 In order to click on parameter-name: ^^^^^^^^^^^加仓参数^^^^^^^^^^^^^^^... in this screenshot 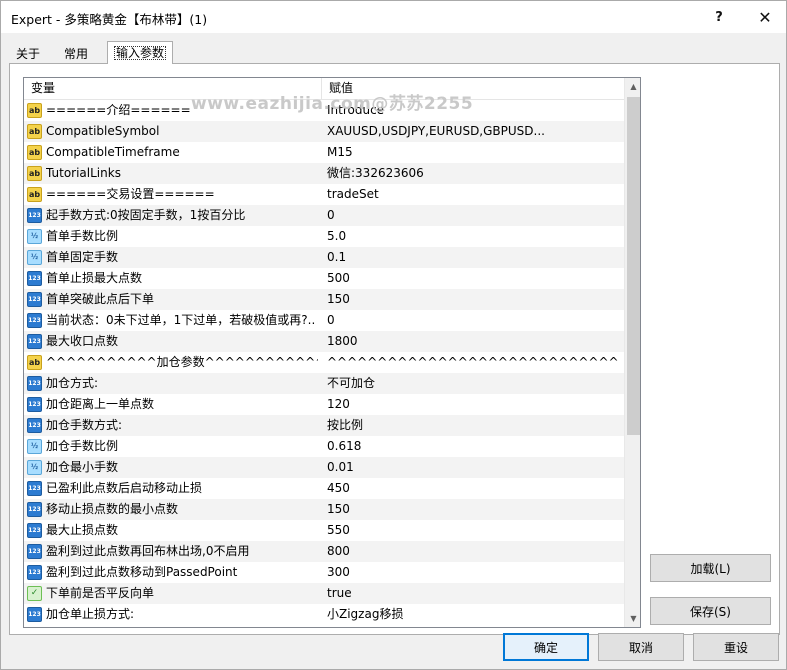, I will do `click(182, 362)`.